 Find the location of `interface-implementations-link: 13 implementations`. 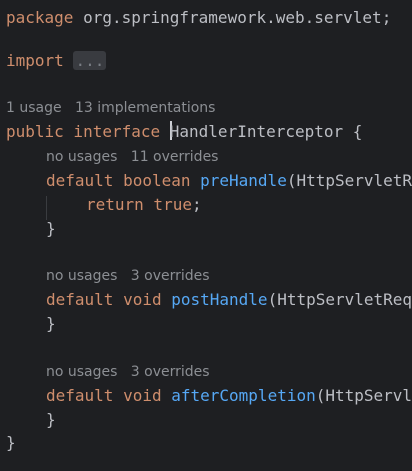

interface-implementations-link: 13 implementations is located at coordinates (145, 108).